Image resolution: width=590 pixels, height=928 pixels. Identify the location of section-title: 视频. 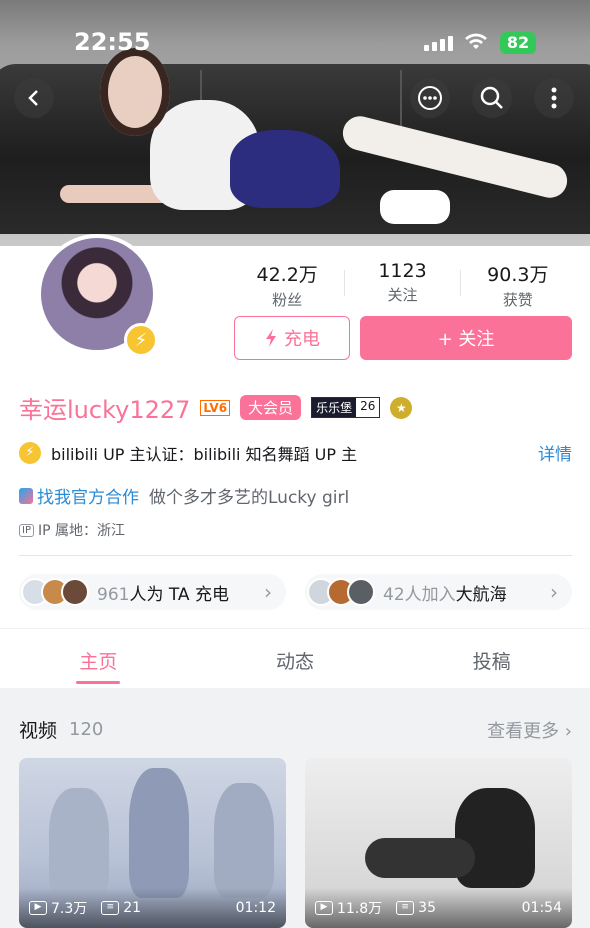
(38, 731).